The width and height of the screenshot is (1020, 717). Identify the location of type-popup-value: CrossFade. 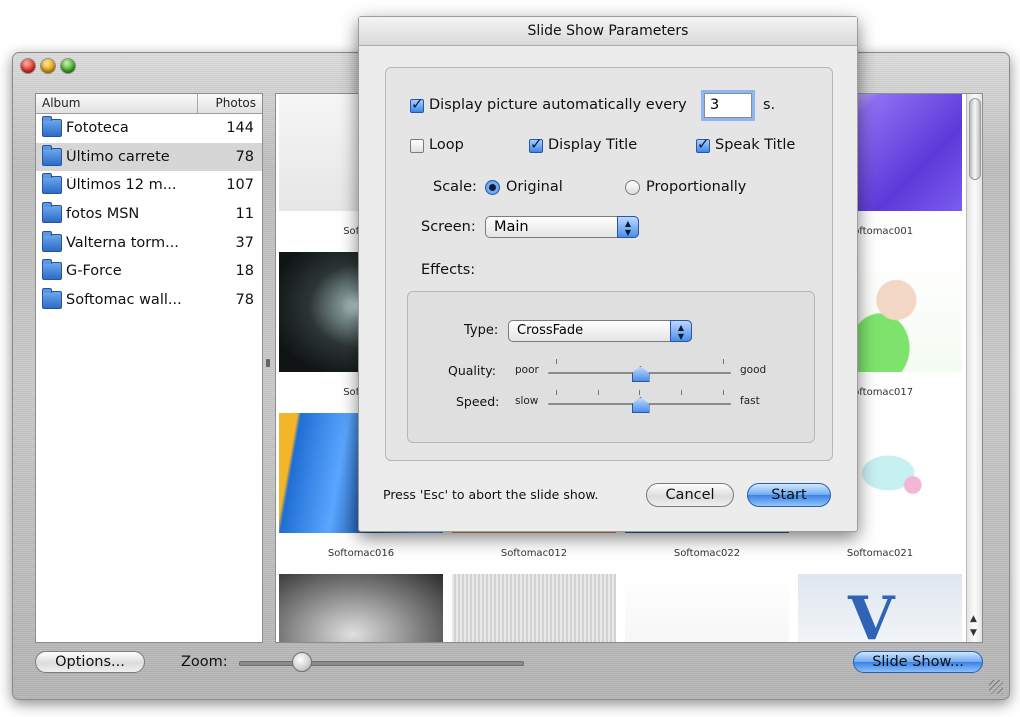
(550, 330).